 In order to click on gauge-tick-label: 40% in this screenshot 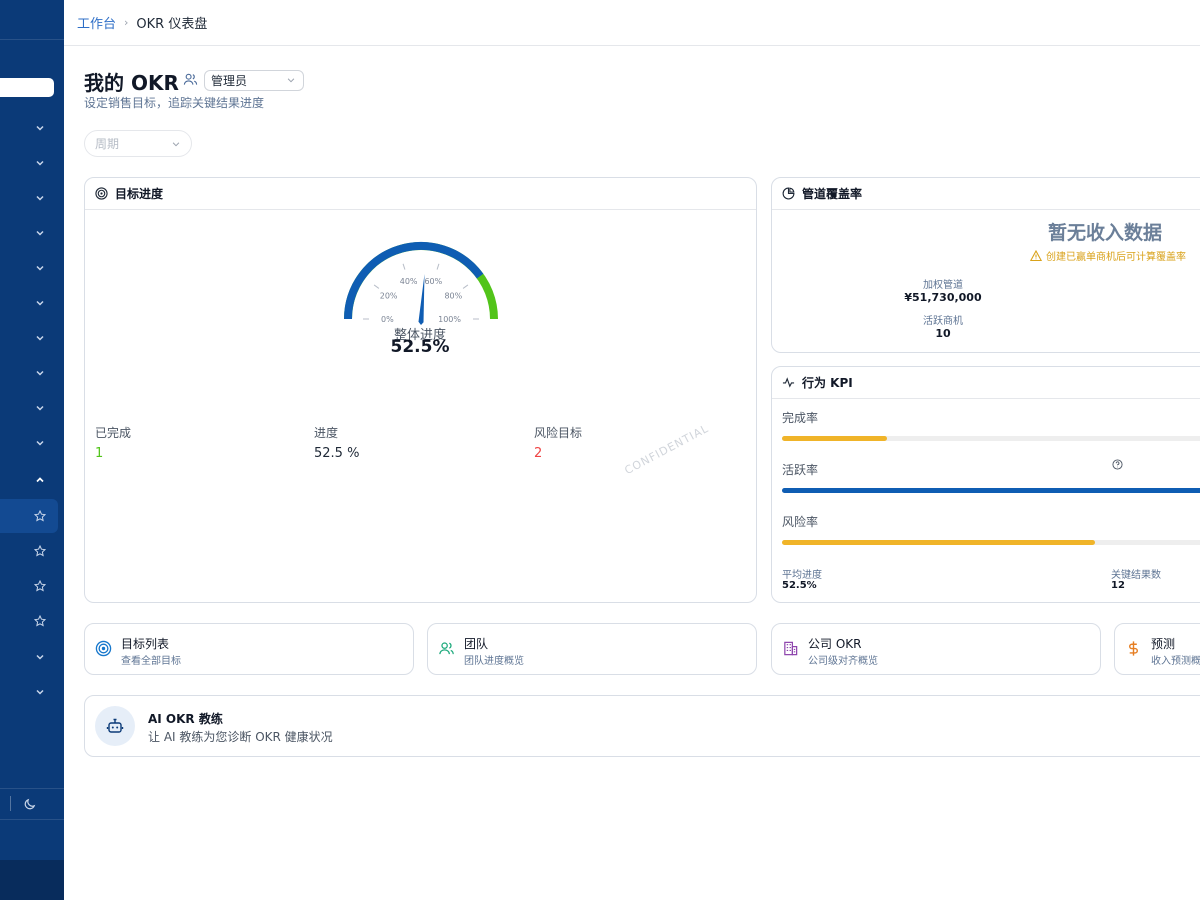, I will do `click(409, 281)`.